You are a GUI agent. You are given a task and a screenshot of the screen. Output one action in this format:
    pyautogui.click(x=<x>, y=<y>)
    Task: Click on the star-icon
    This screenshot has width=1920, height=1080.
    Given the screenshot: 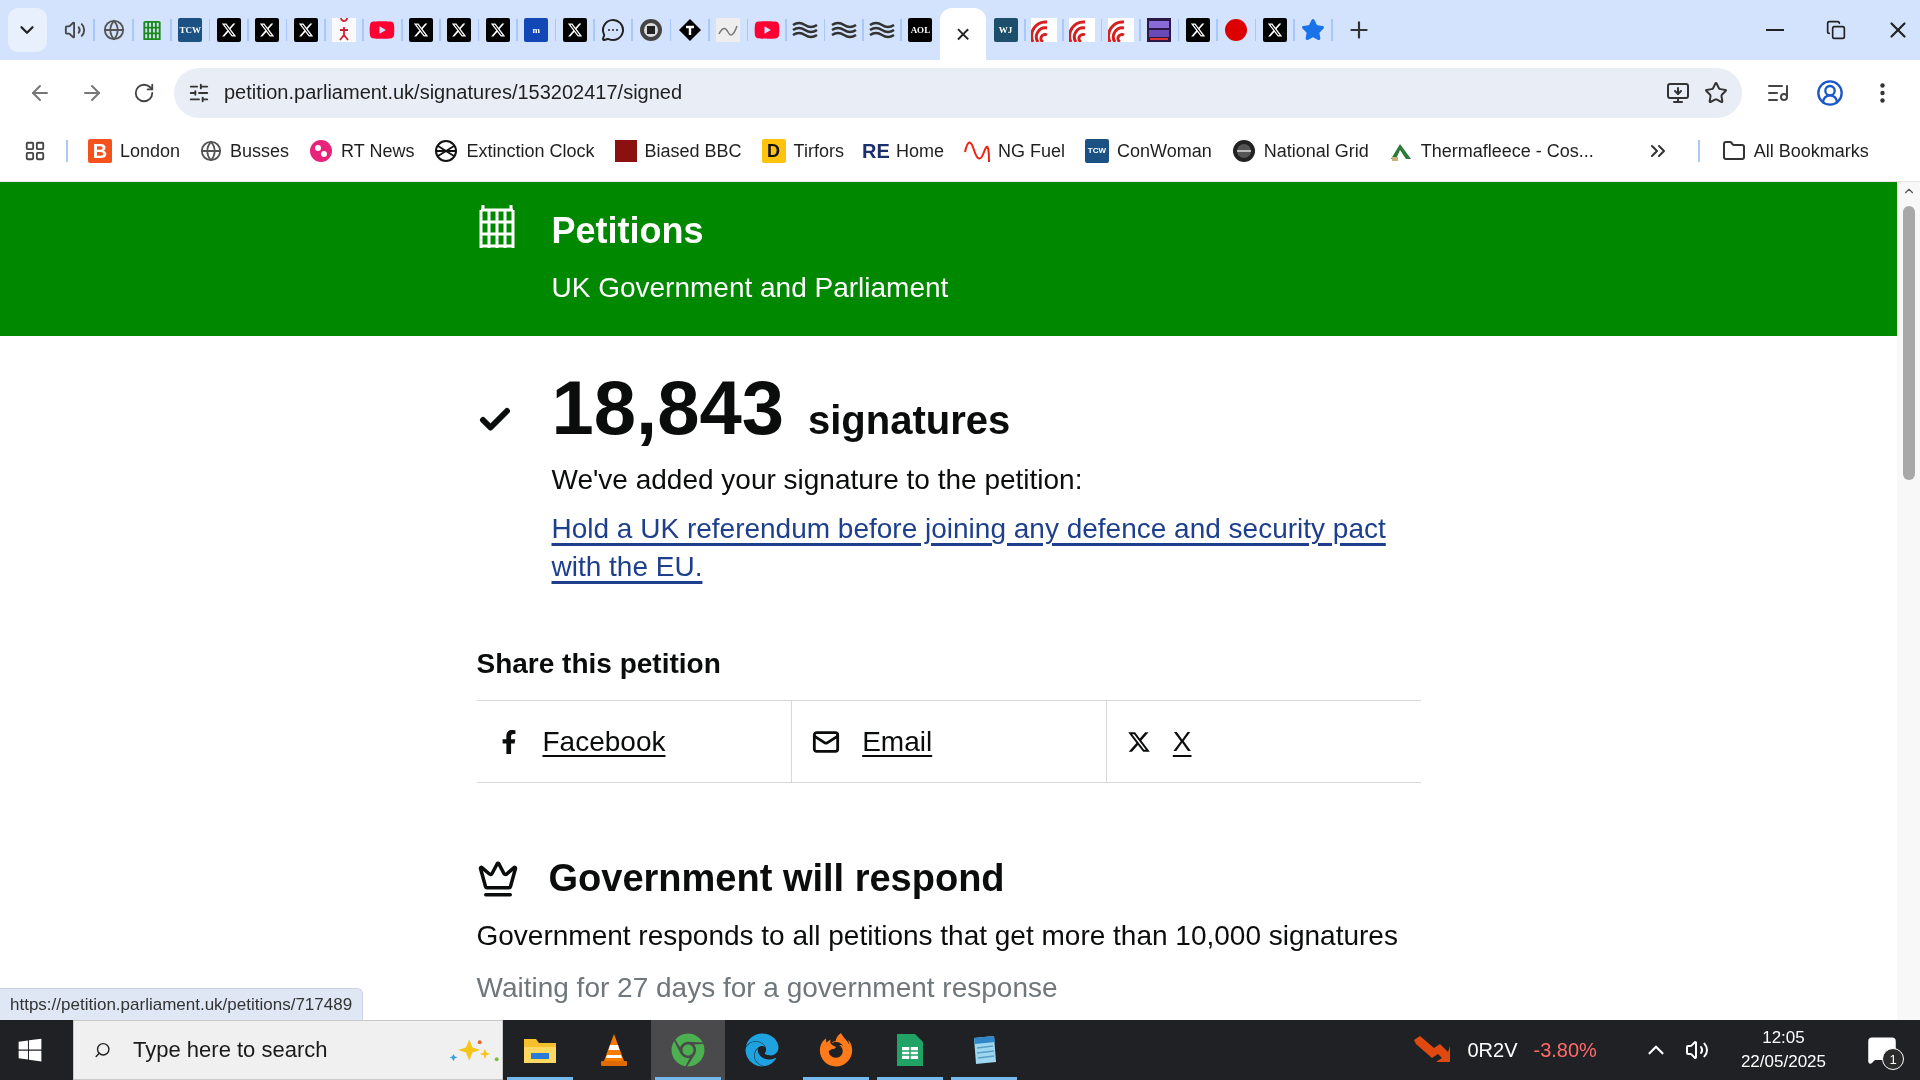 What is the action you would take?
    pyautogui.click(x=1312, y=30)
    